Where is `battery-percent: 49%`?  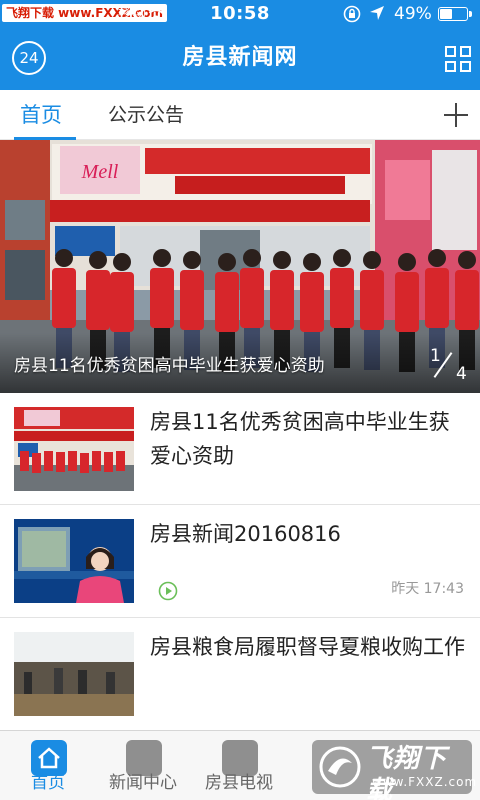
battery-percent: 49% is located at coordinates (413, 14).